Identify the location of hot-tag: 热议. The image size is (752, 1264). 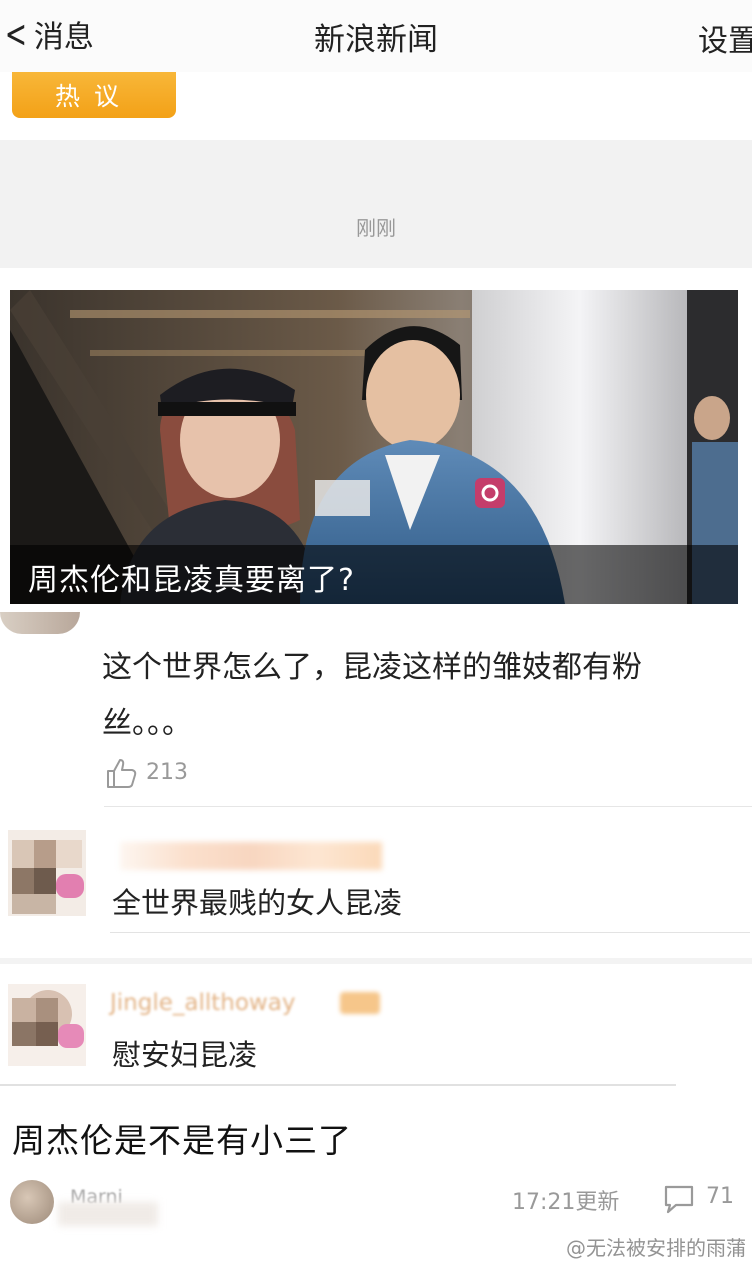
(94, 95).